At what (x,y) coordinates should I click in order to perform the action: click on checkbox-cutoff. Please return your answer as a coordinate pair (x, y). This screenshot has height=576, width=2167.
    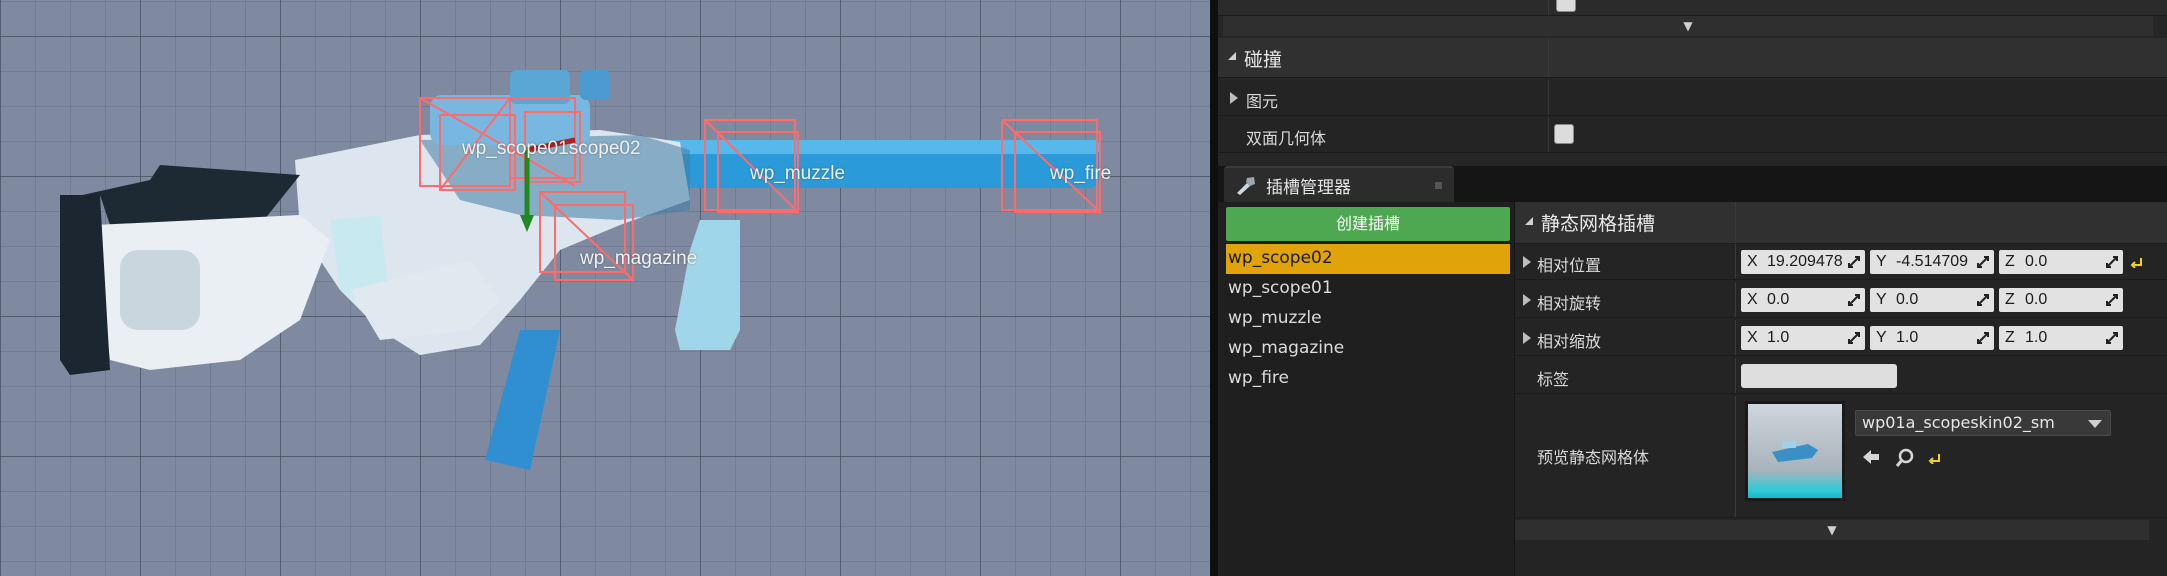
    Looking at the image, I should click on (1566, 6).